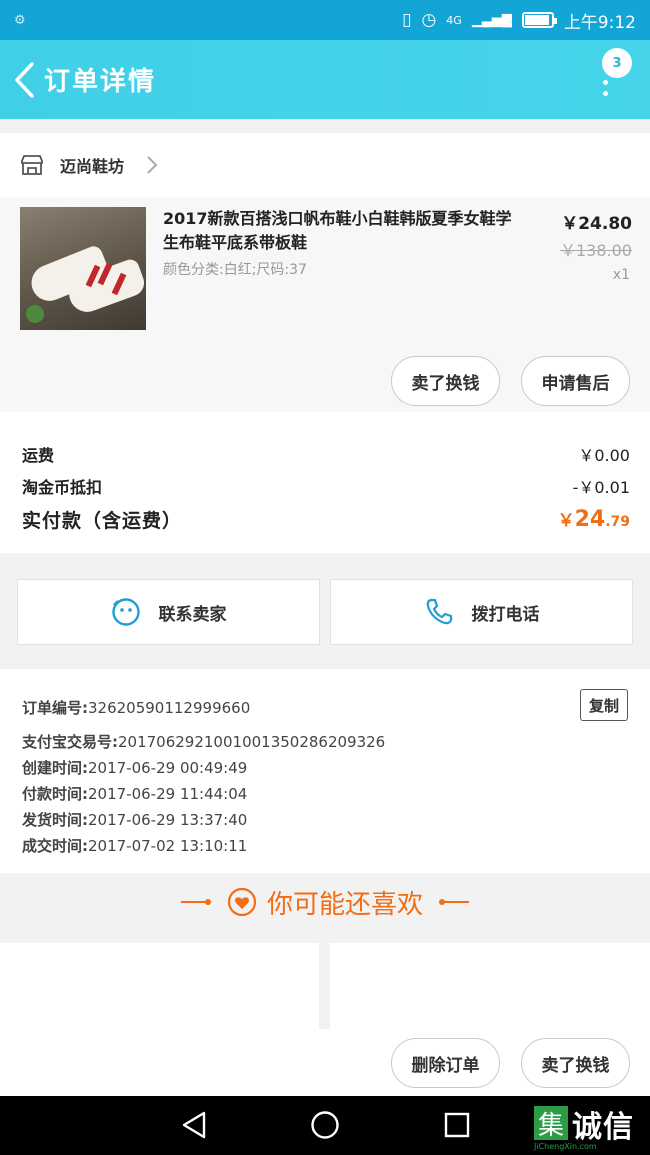  I want to click on shipping-value: ￥0.00, so click(604, 455).